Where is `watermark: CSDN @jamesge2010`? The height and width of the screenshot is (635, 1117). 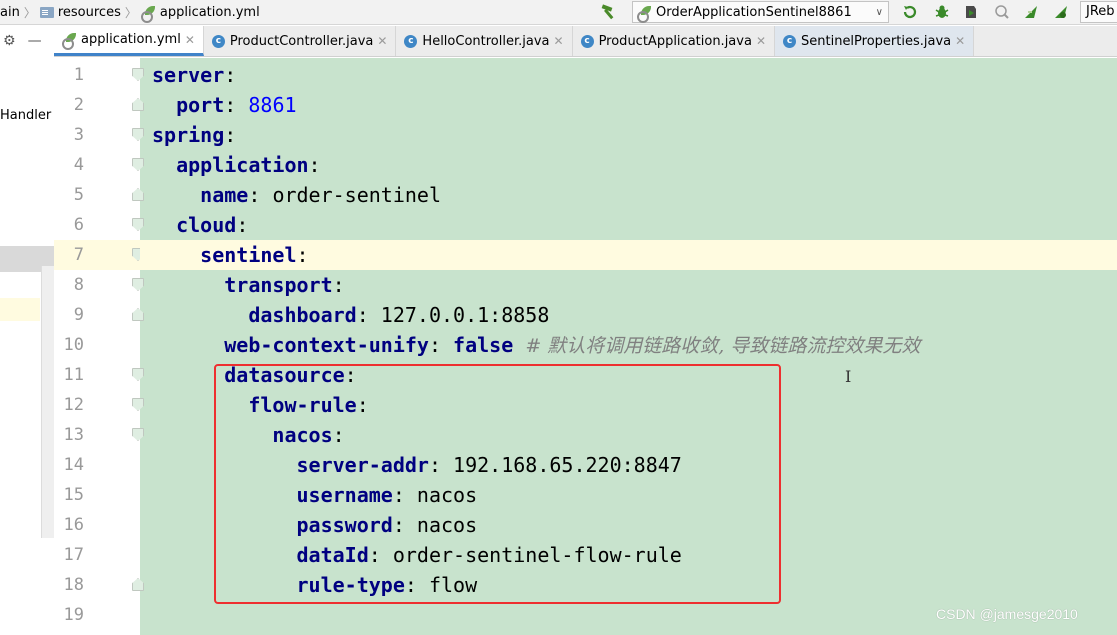
watermark: CSDN @jamesge2010 is located at coordinates (1007, 614).